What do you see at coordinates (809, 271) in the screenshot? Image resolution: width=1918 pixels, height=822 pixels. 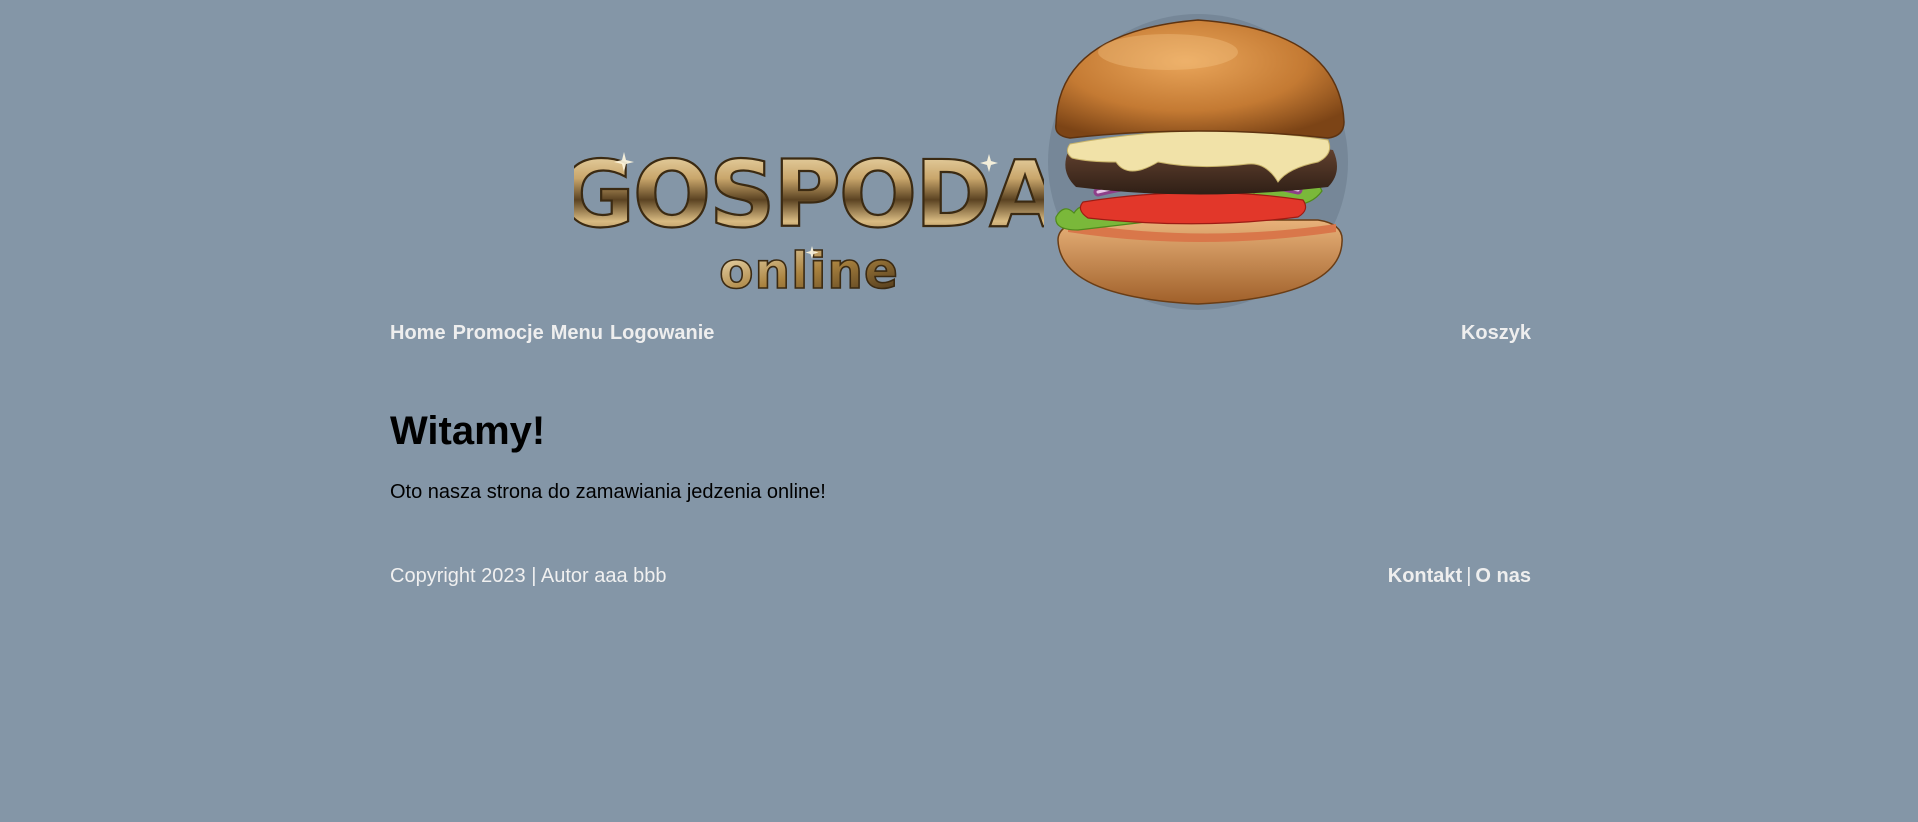 I see `logo-text-sub: online` at bounding box center [809, 271].